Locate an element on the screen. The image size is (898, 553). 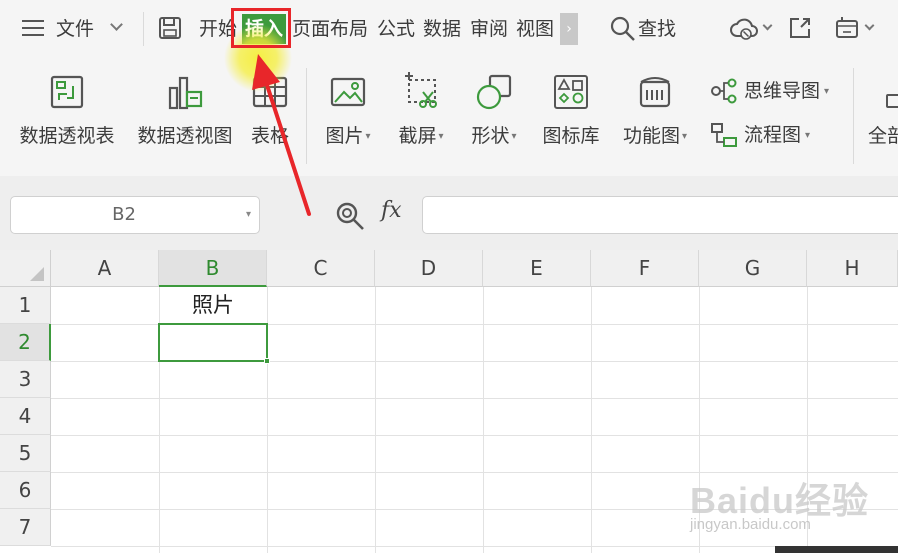
formula-input is located at coordinates (660, 215).